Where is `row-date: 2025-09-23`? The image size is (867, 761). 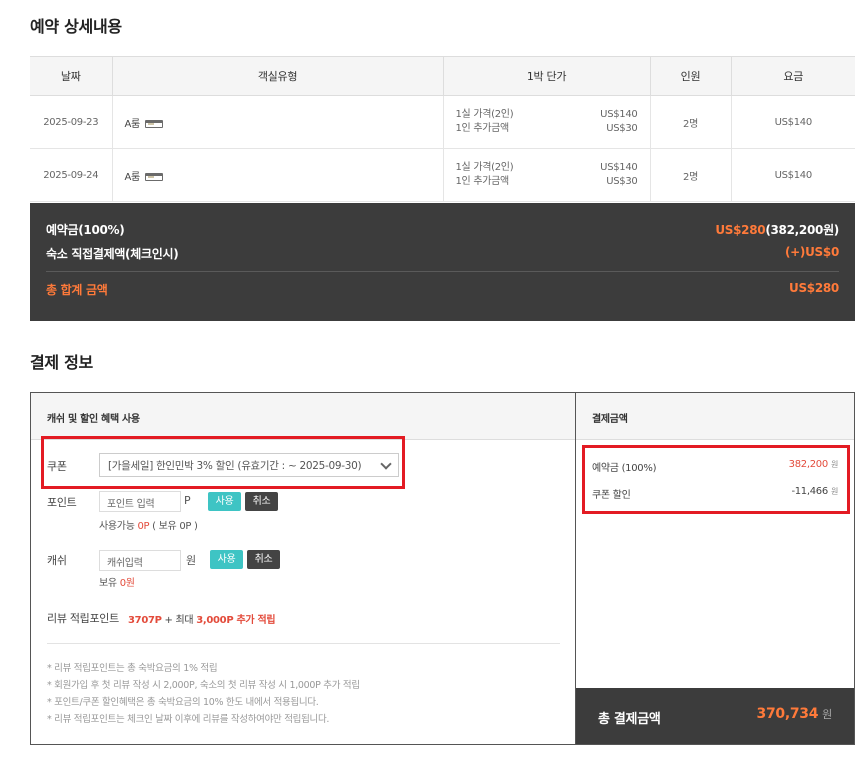 row-date: 2025-09-23 is located at coordinates (71, 122).